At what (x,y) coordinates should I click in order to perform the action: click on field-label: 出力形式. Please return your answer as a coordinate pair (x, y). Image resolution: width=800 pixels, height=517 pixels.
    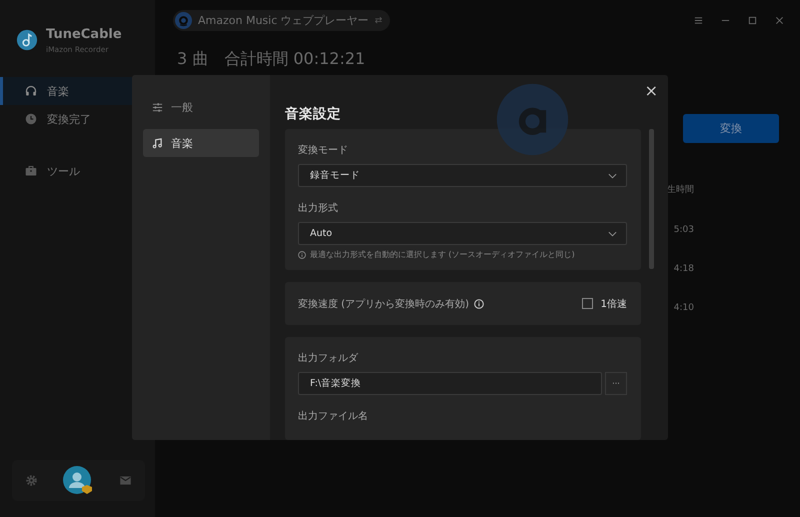
    Looking at the image, I should click on (318, 208).